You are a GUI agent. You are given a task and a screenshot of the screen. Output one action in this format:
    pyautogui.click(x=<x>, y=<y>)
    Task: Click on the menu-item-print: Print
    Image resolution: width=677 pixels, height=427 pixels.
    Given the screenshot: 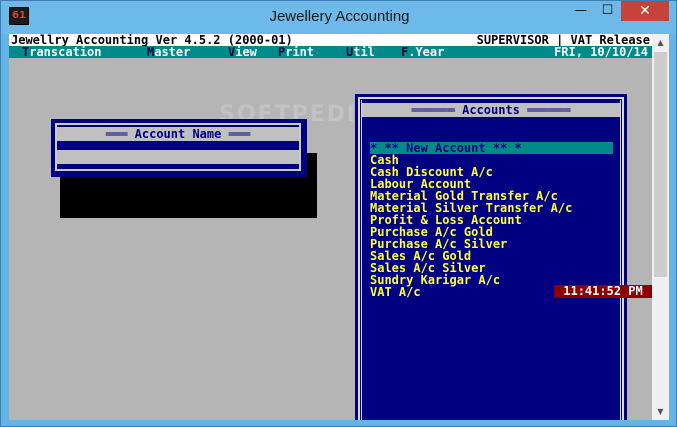 What is the action you would take?
    pyautogui.click(x=296, y=52)
    